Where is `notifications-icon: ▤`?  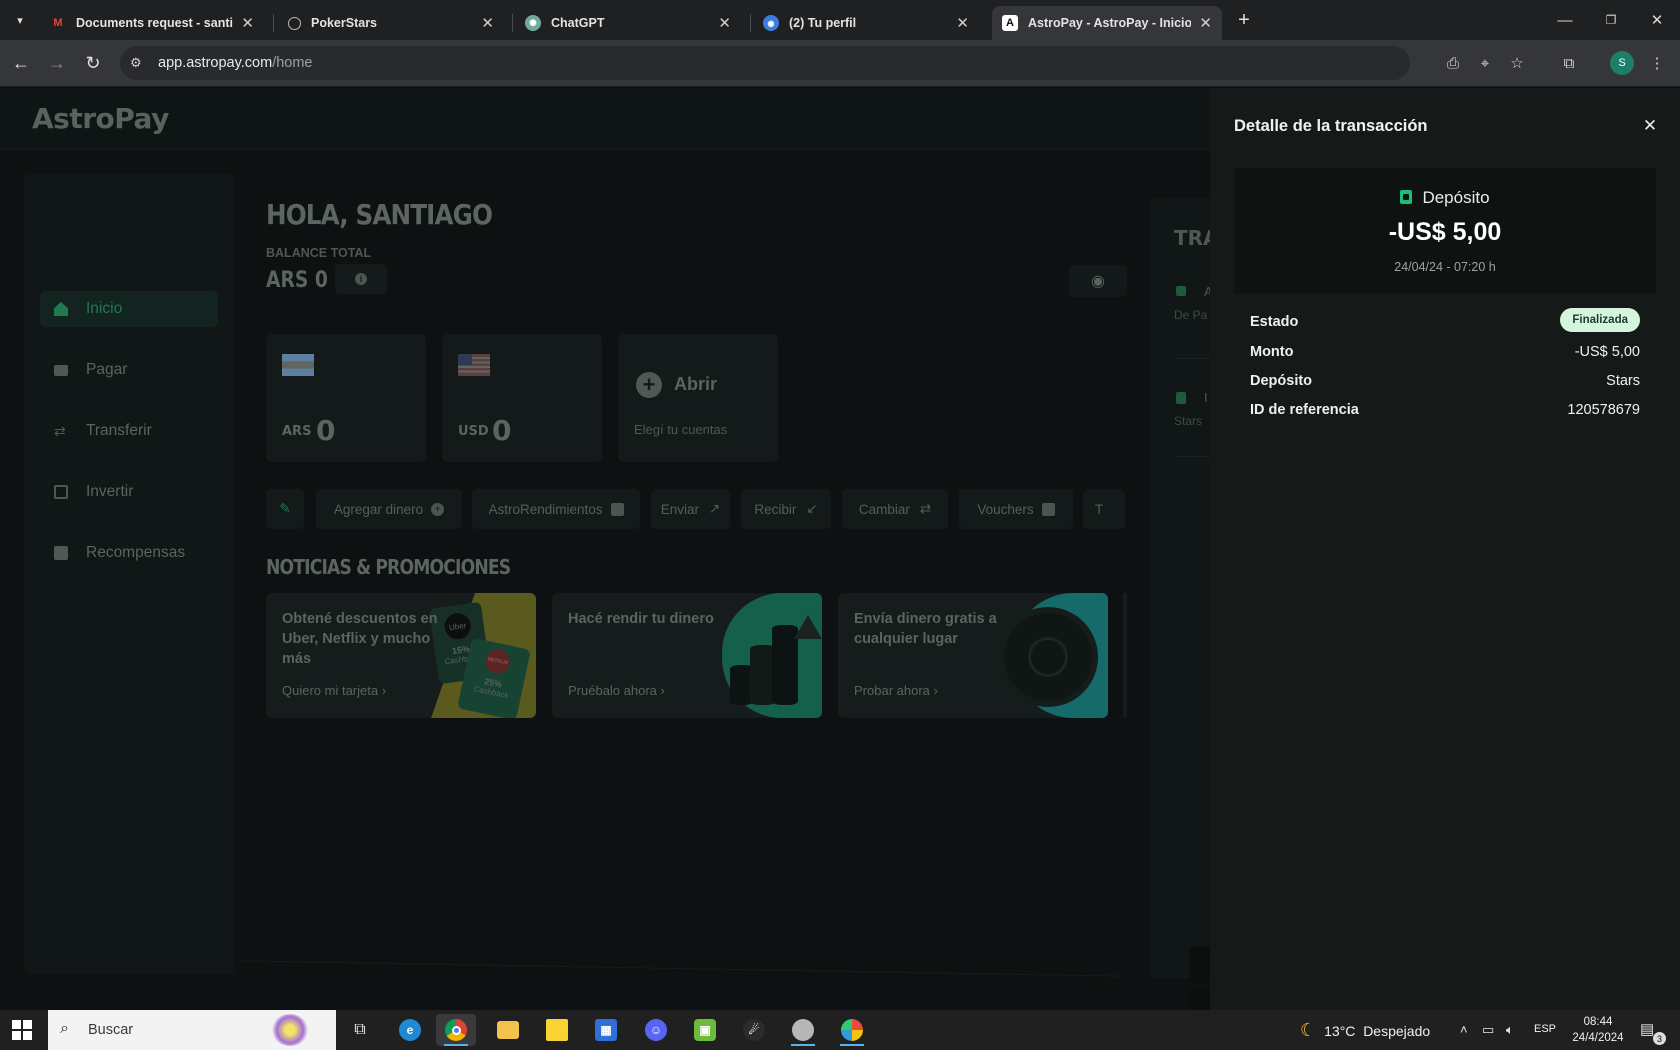
notifications-icon: ▤ is located at coordinates (1647, 1029).